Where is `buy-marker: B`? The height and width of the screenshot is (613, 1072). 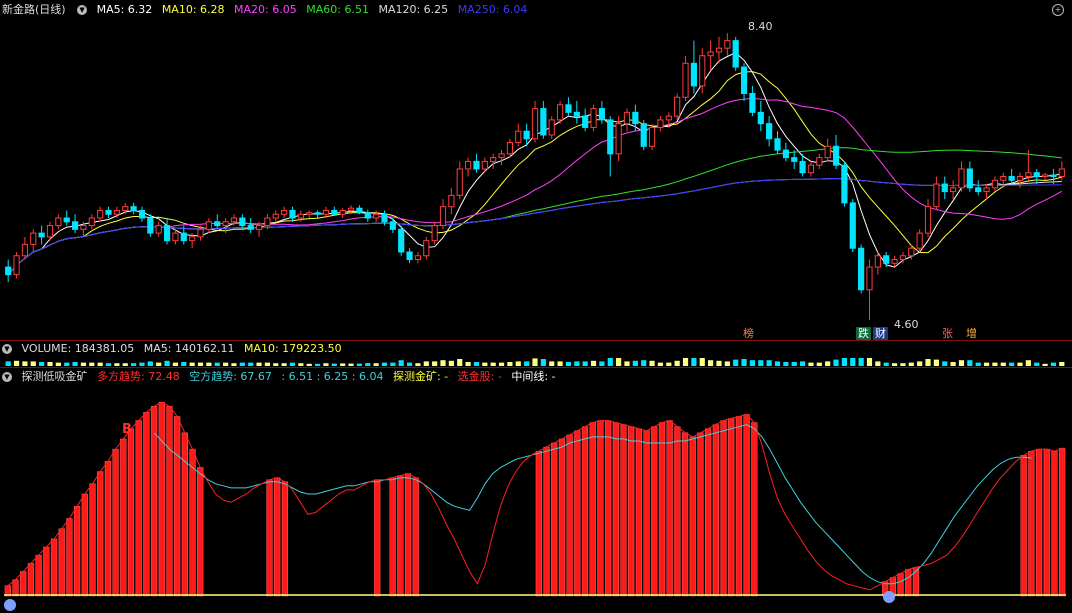
buy-marker: B is located at coordinates (127, 429).